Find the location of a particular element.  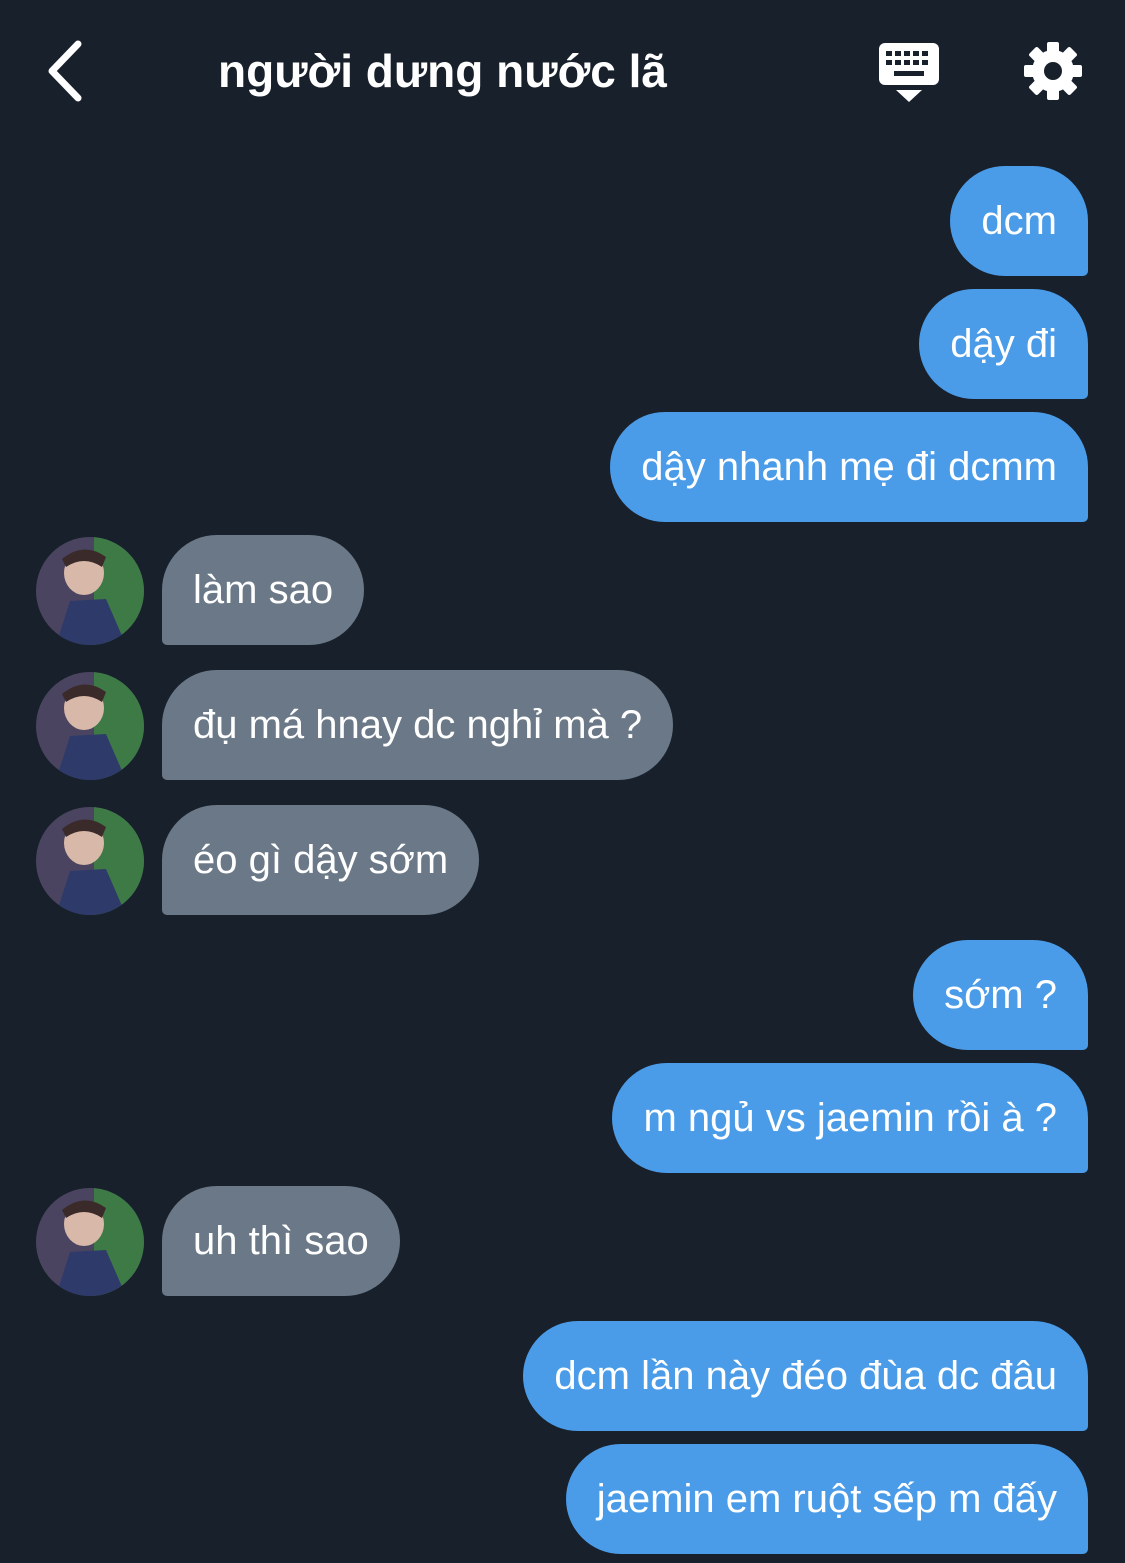

settings-button is located at coordinates (1053, 71).